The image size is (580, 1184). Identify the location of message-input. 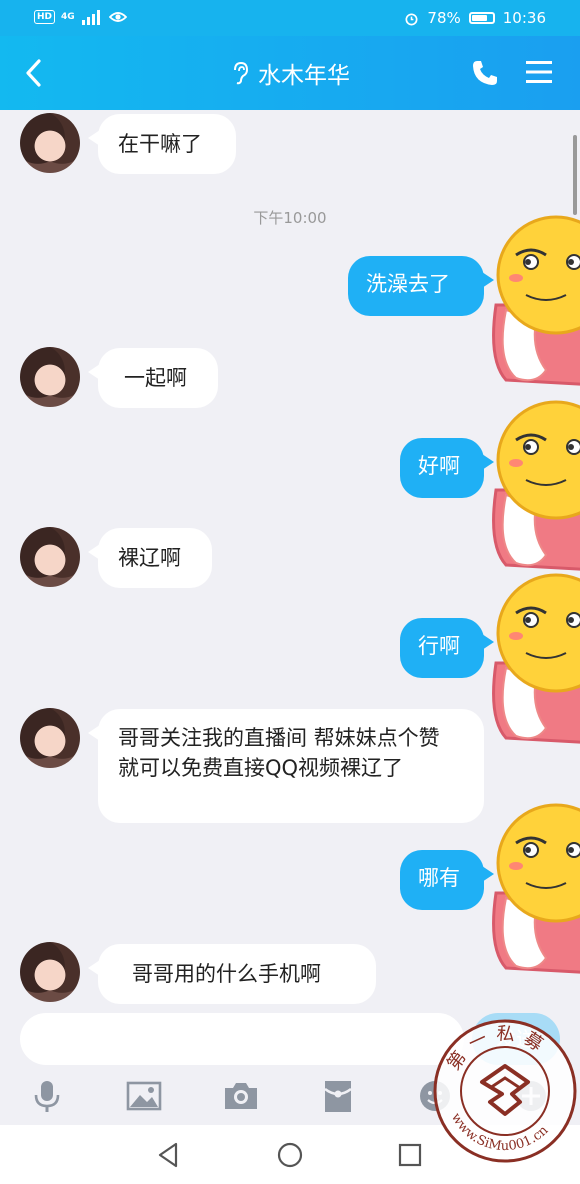
(242, 1039).